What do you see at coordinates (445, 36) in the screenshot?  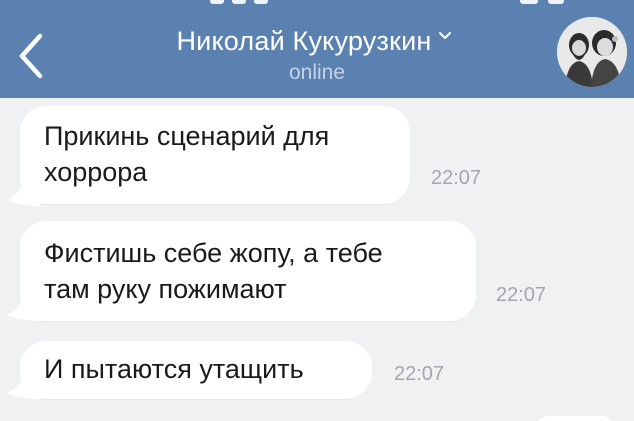 I see `chevron-down-icon` at bounding box center [445, 36].